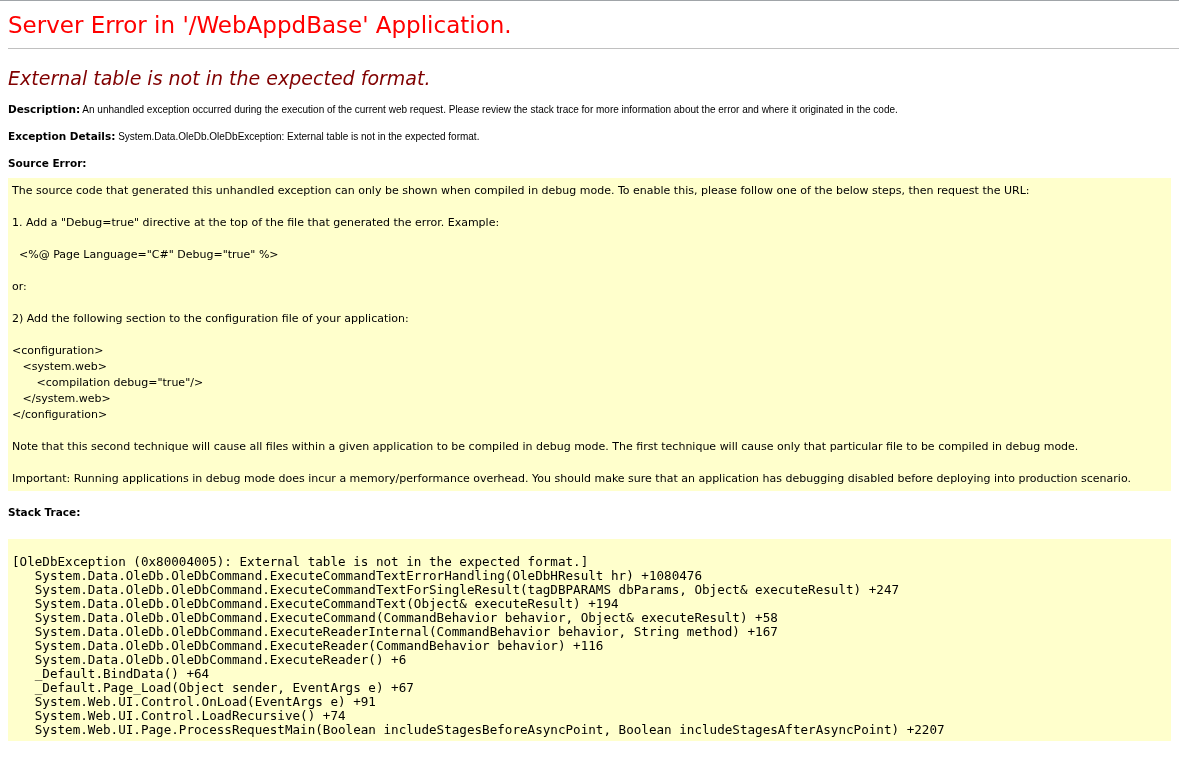 This screenshot has height=761, width=1179. I want to click on source-error-line: </configuration>, so click(60, 415).